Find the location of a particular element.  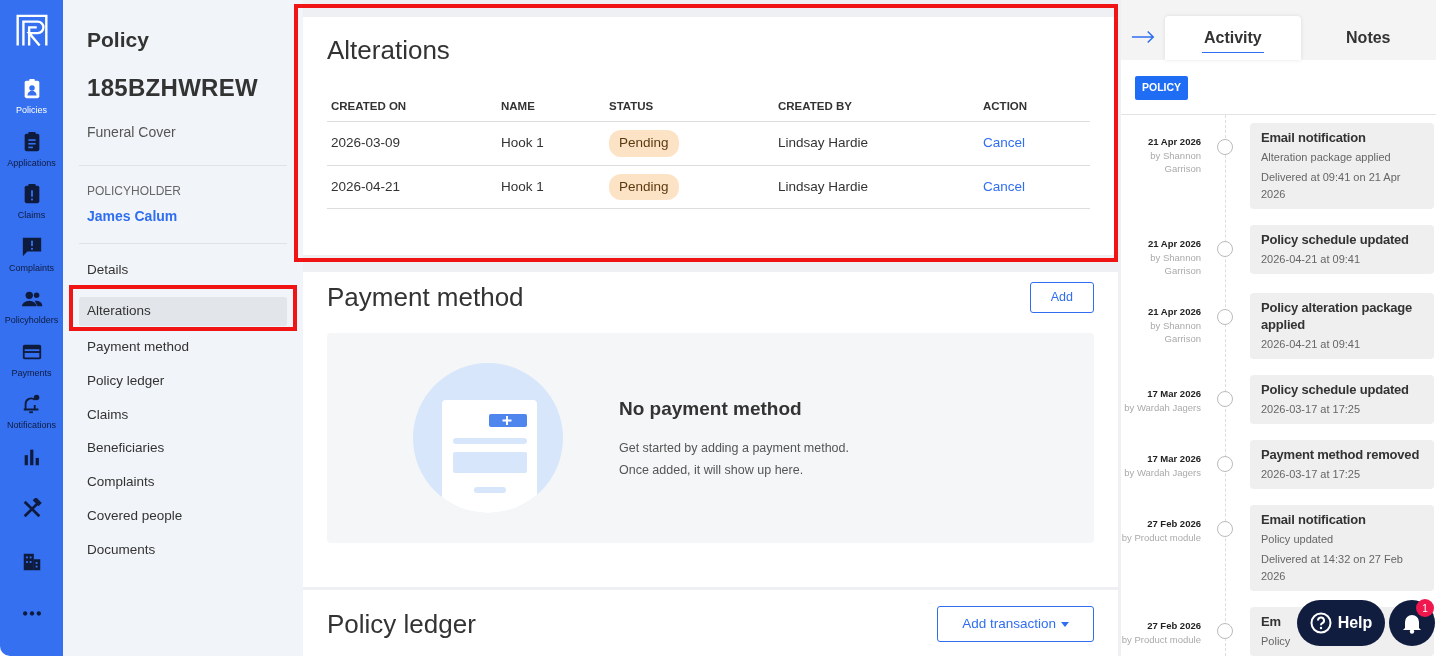

event-title: Em is located at coordinates (1271, 621).